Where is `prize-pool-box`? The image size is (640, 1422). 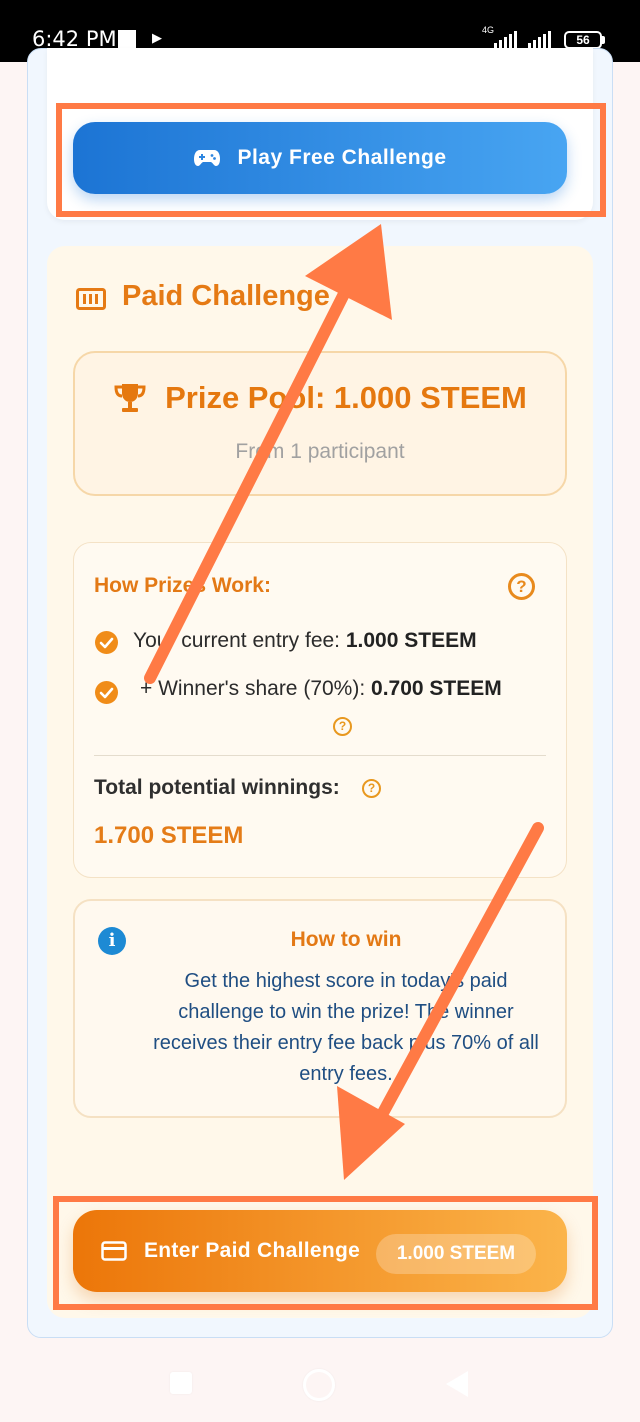 prize-pool-box is located at coordinates (320, 423).